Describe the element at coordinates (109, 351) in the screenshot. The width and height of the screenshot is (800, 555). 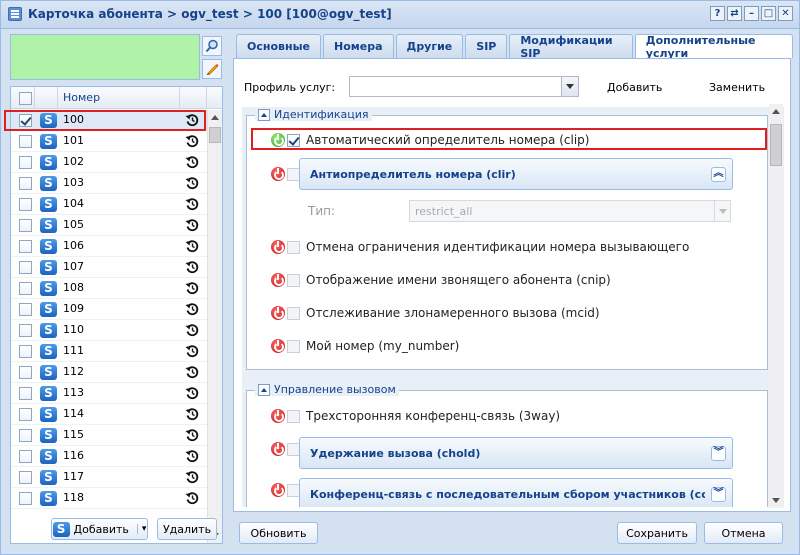
I see `list-item: S 111` at that location.